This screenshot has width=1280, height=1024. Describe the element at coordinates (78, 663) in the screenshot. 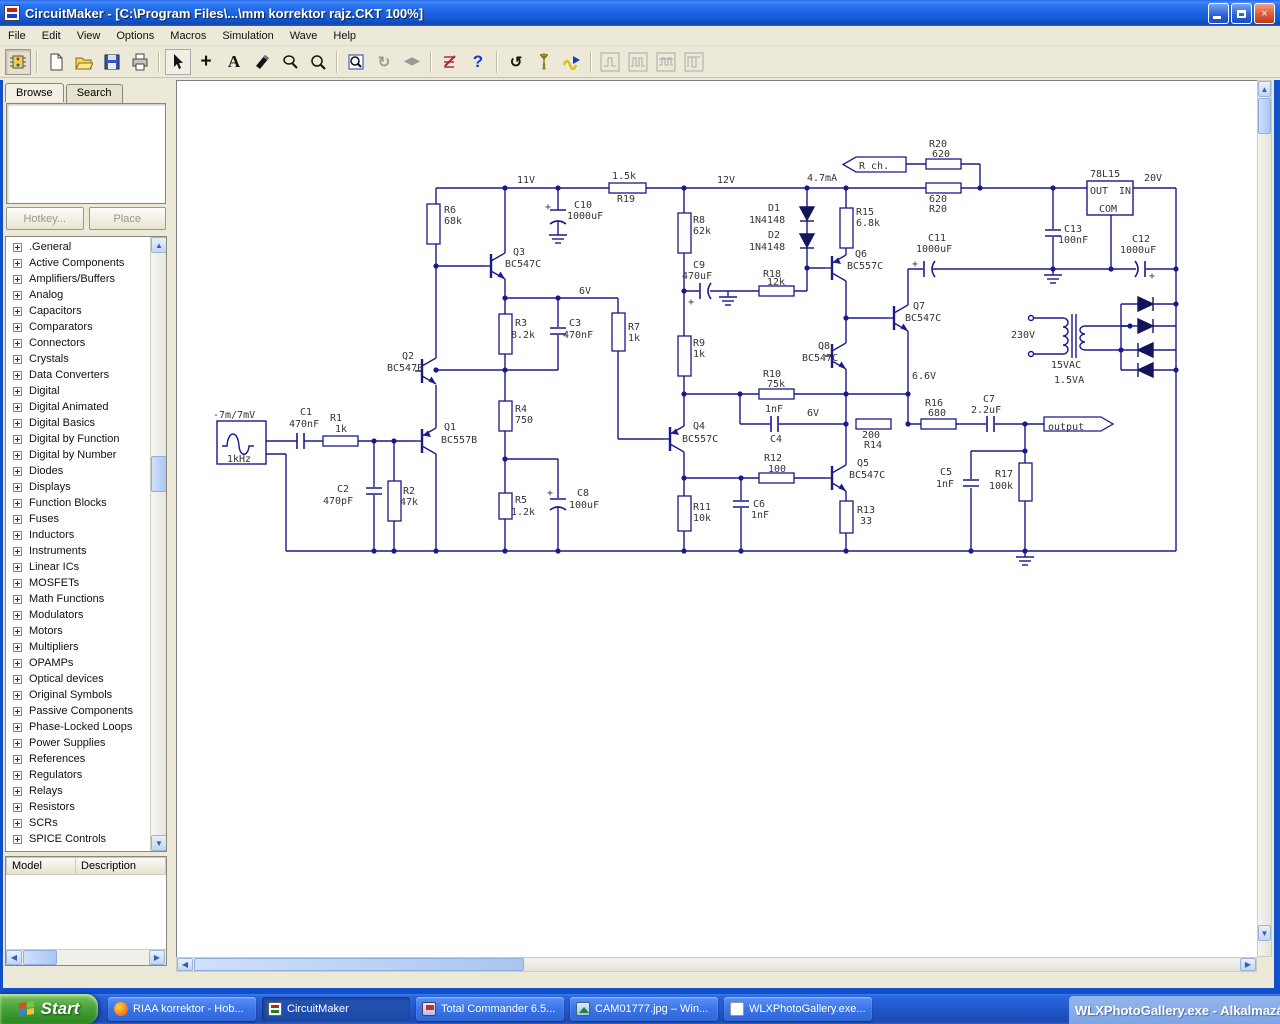

I see `tree-item-opamps: OPAMPs` at that location.